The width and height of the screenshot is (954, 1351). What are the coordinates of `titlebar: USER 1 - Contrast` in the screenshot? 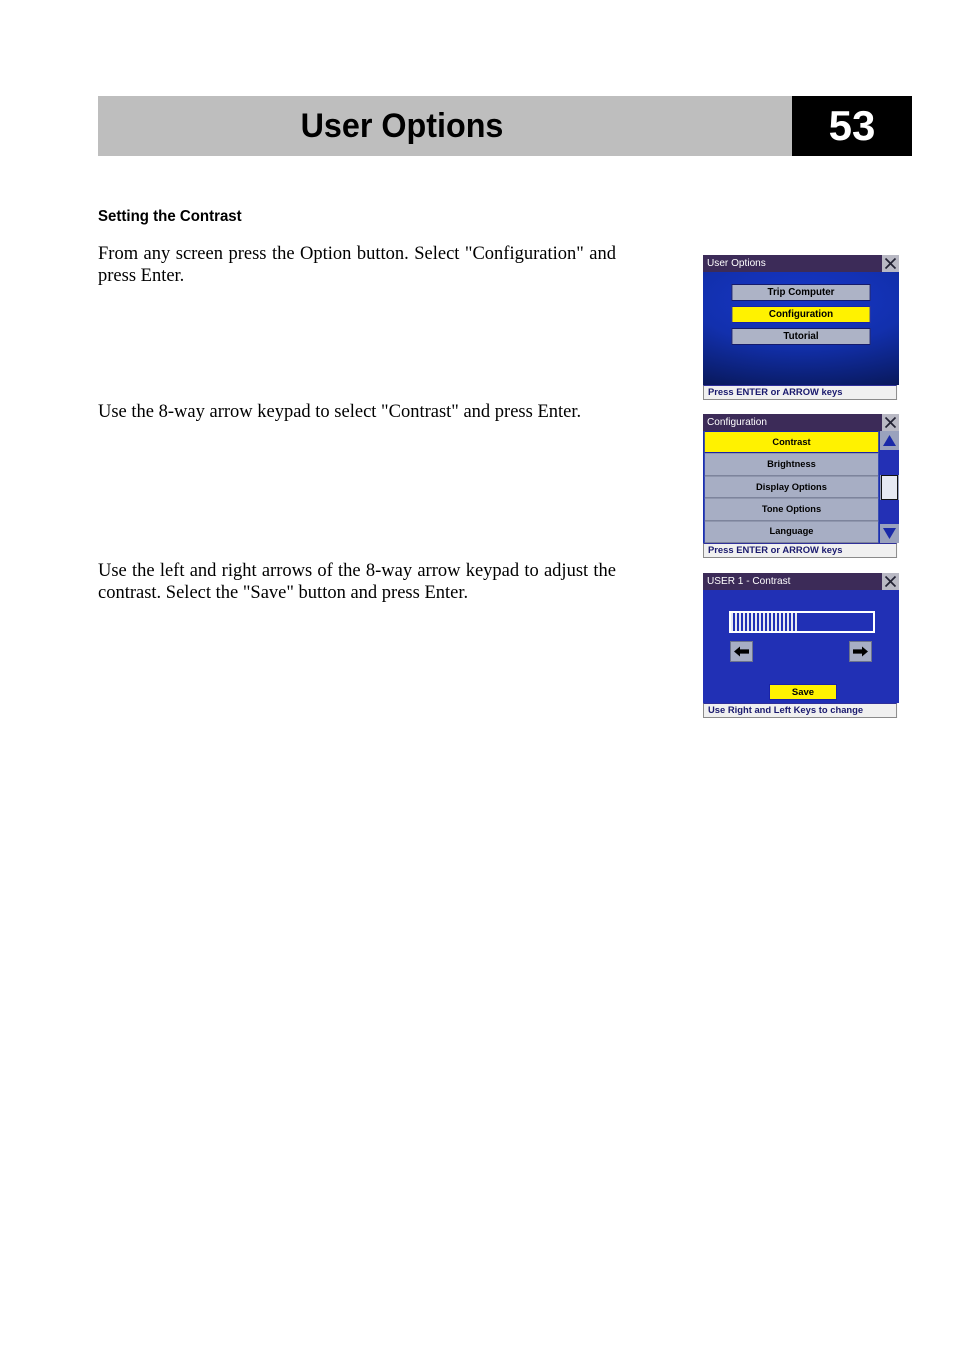 It's located at (801, 581).